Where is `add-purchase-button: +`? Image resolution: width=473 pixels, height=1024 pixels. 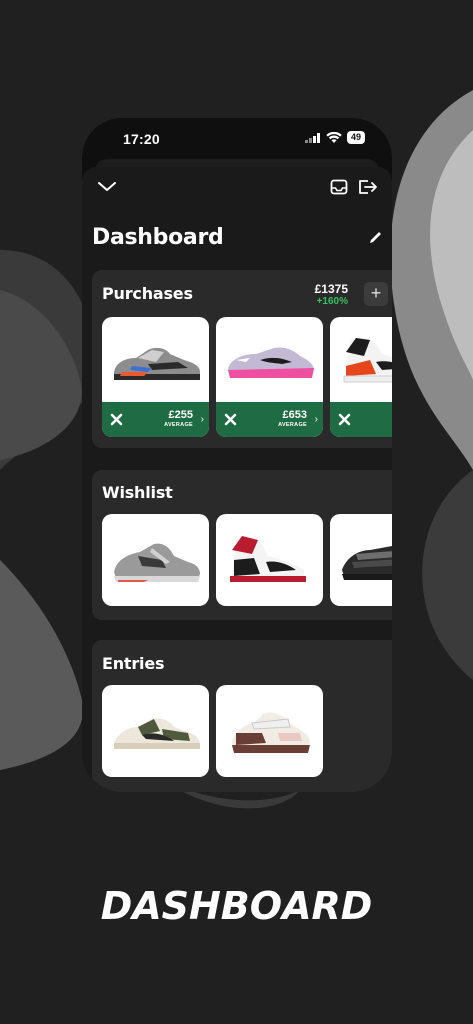 add-purchase-button: + is located at coordinates (376, 294).